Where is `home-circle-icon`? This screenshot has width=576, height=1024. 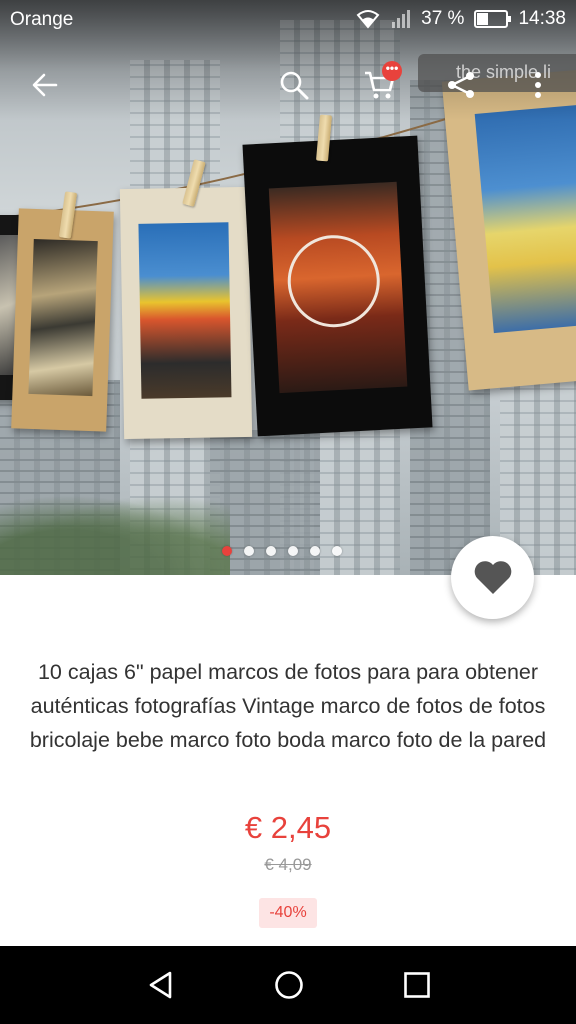
home-circle-icon is located at coordinates (289, 985).